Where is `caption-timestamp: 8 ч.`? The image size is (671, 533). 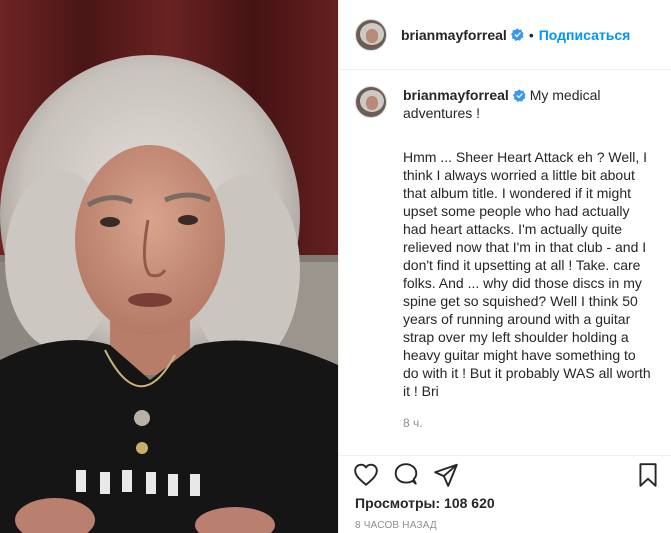 caption-timestamp: 8 ч. is located at coordinates (528, 423).